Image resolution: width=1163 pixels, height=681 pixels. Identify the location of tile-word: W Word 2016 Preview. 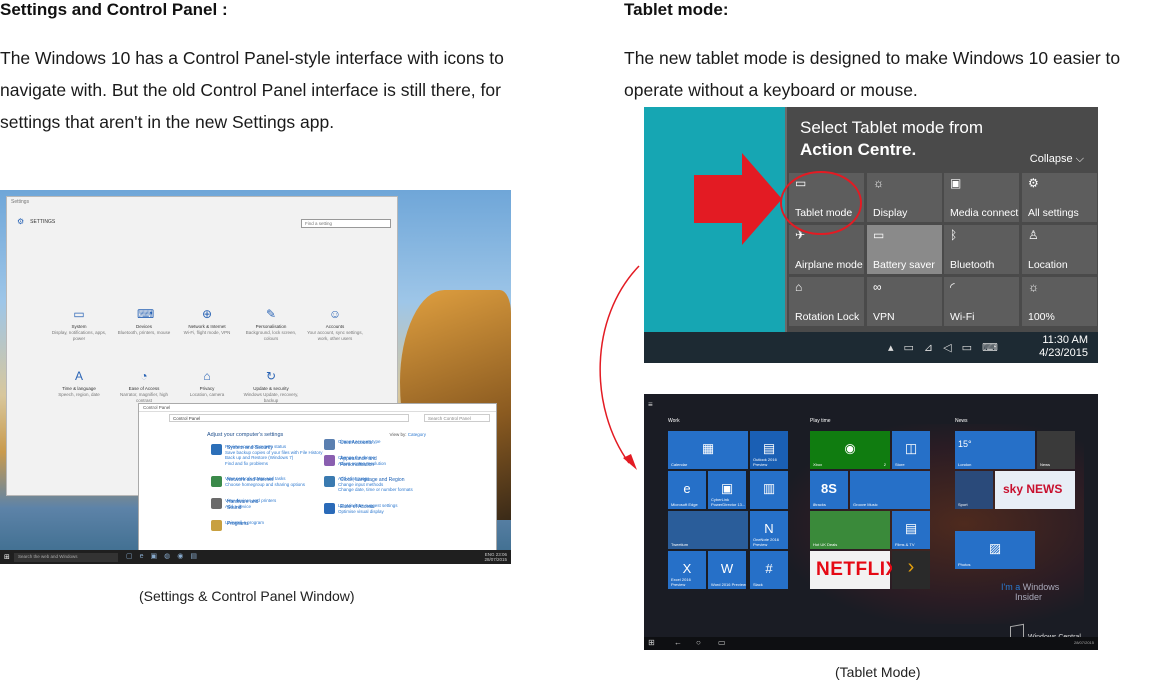
(727, 570).